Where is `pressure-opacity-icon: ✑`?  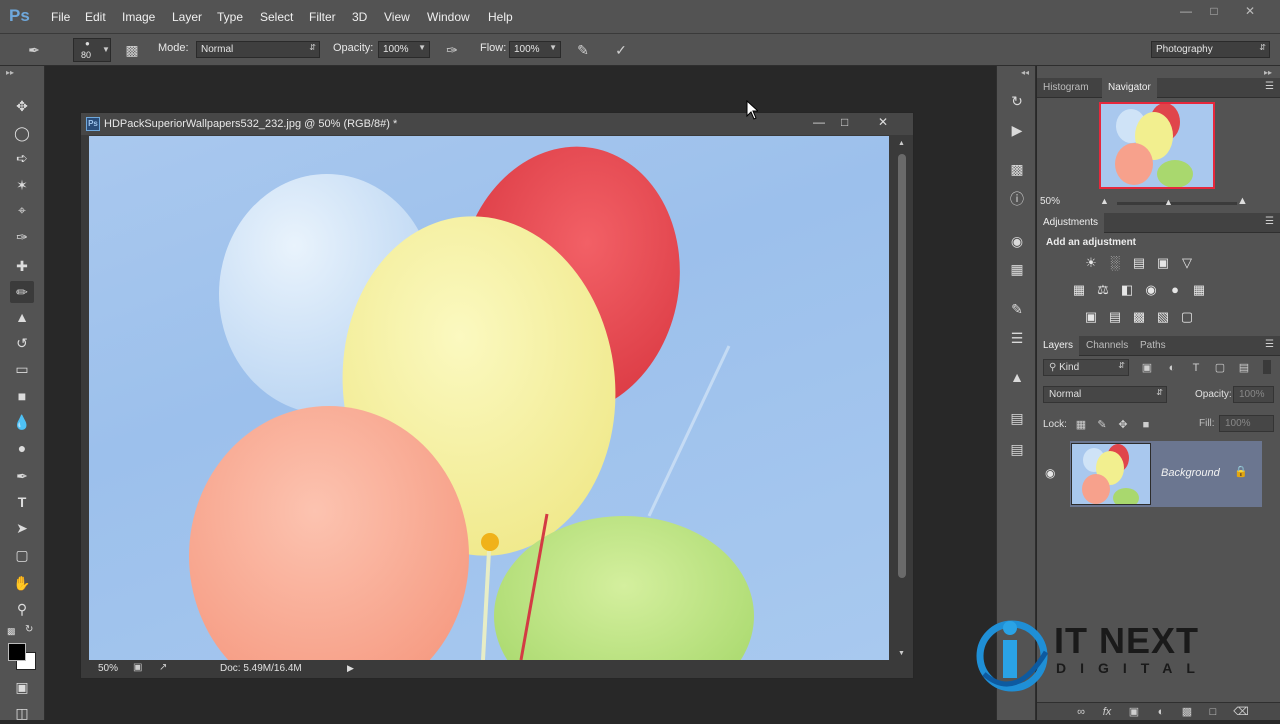
pressure-opacity-icon: ✑ is located at coordinates (452, 50).